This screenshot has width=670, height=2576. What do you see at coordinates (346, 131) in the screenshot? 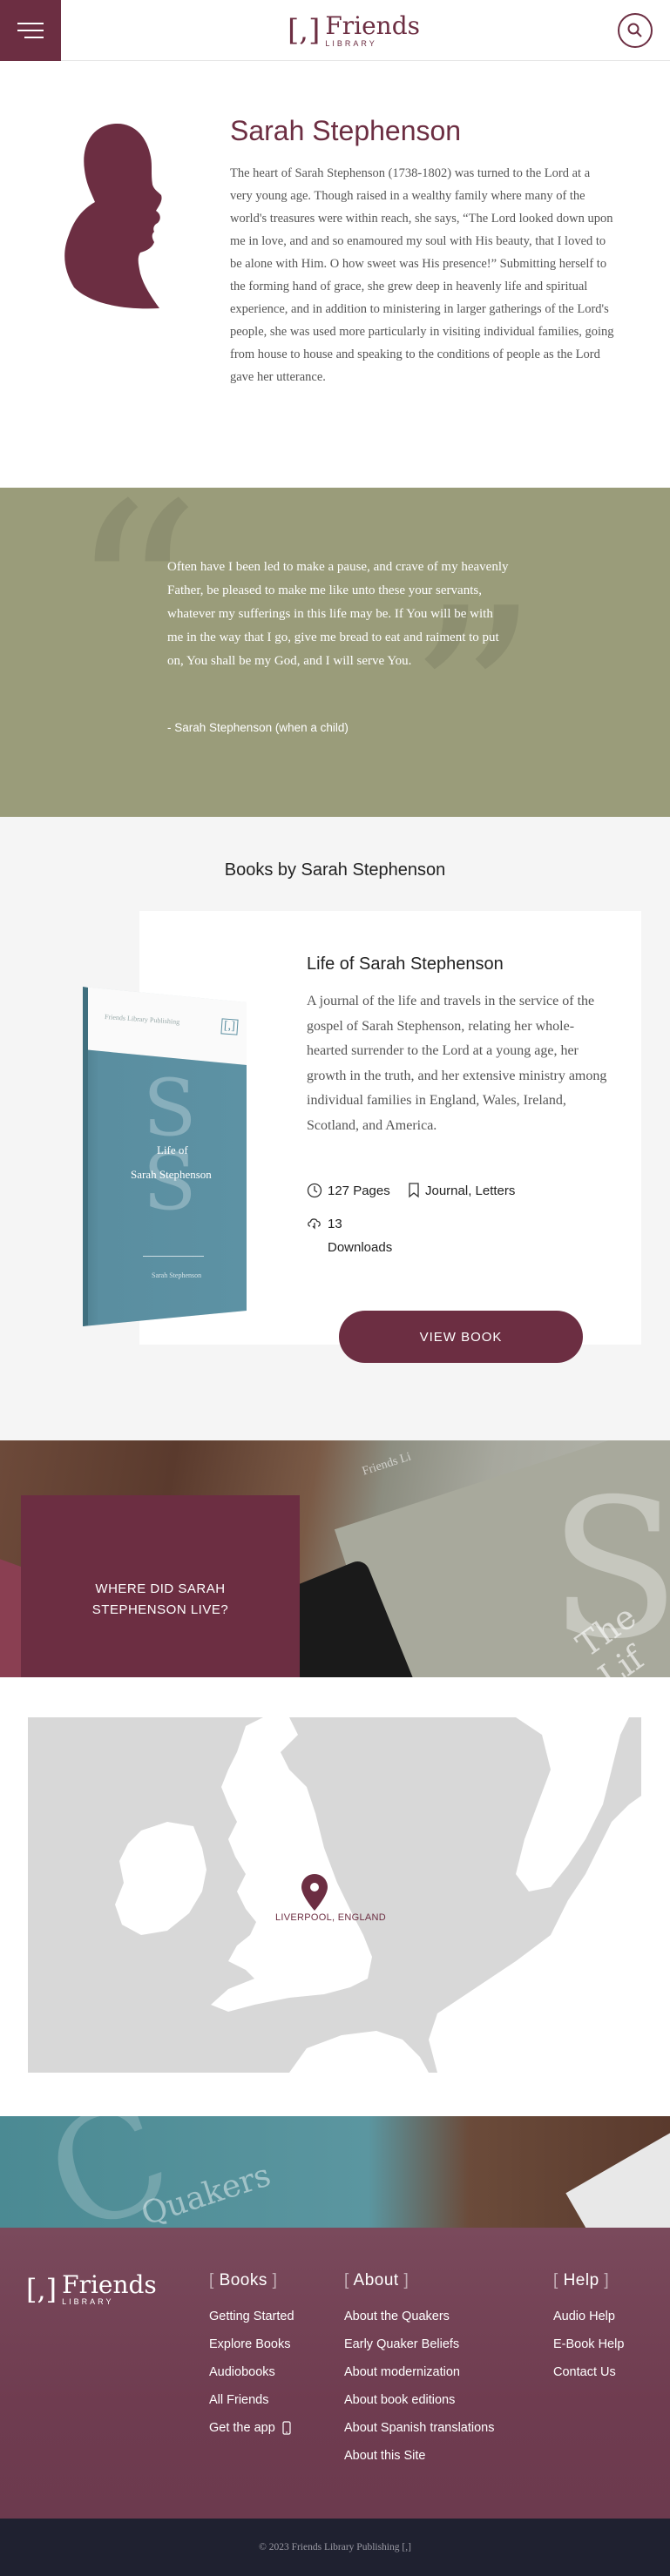
I see `author-name: Sarah Stephenson` at bounding box center [346, 131].